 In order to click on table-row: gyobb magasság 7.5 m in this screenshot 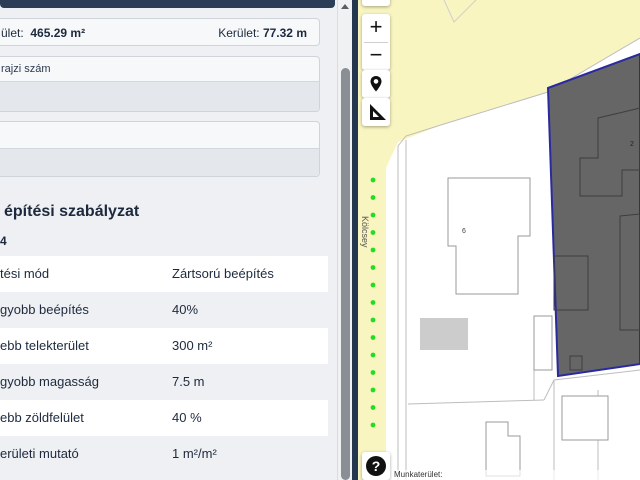, I will do `click(164, 382)`.